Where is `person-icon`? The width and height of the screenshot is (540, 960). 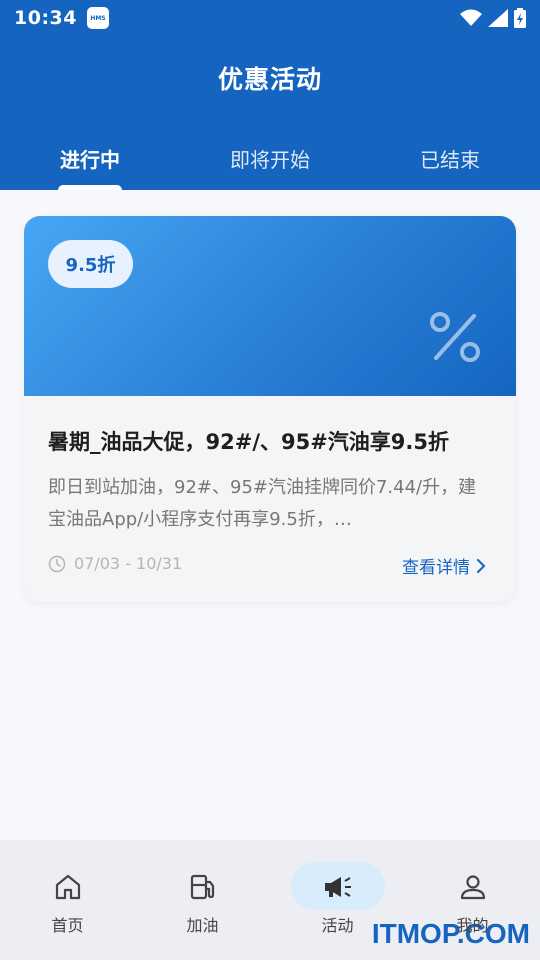 person-icon is located at coordinates (473, 887).